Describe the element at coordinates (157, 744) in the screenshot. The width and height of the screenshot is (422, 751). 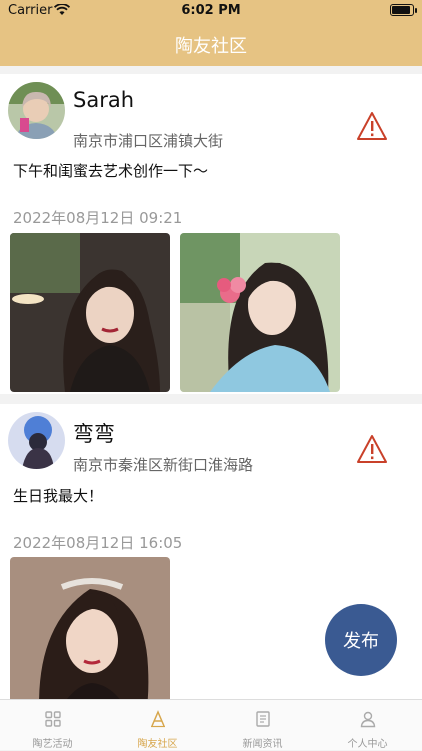
I see `tab-label: 陶友社区` at that location.